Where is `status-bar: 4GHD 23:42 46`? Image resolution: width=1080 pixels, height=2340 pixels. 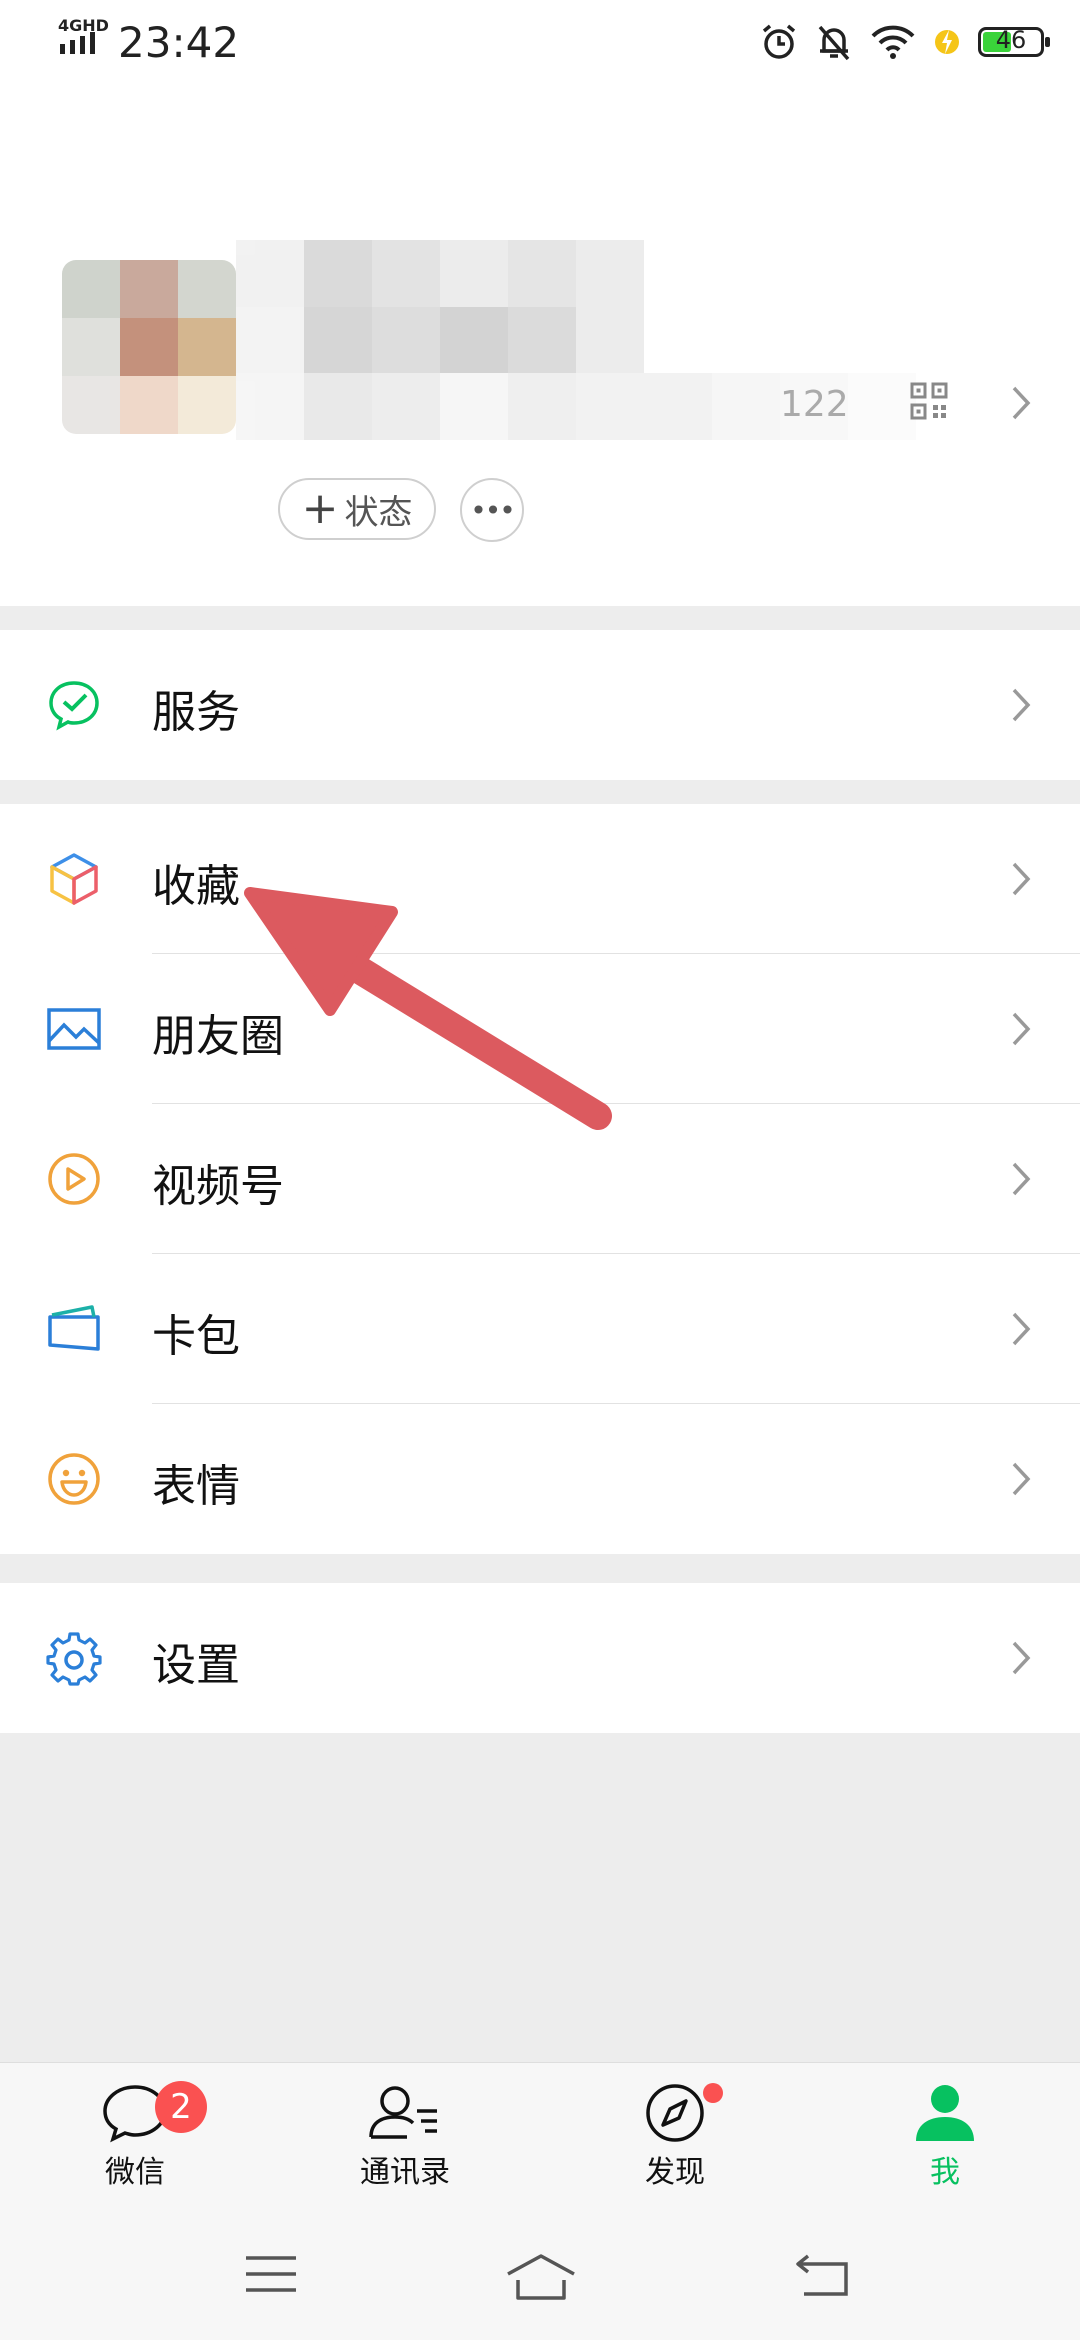
status-bar: 4GHD 23:42 46 is located at coordinates (540, 42).